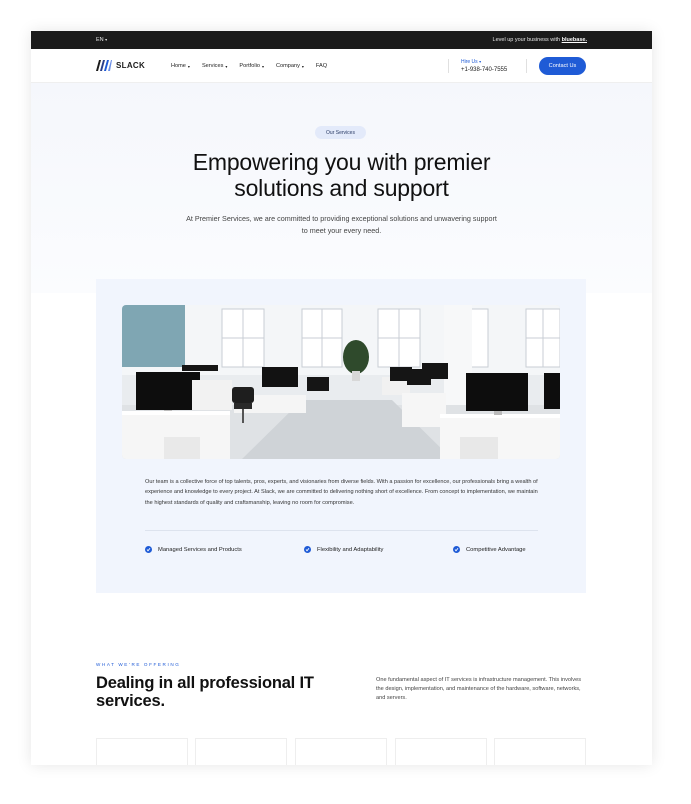 Image resolution: width=691 pixels, height=804 pixels. I want to click on section-eyebrow: WHAT WE'RE OFFERING, so click(138, 664).